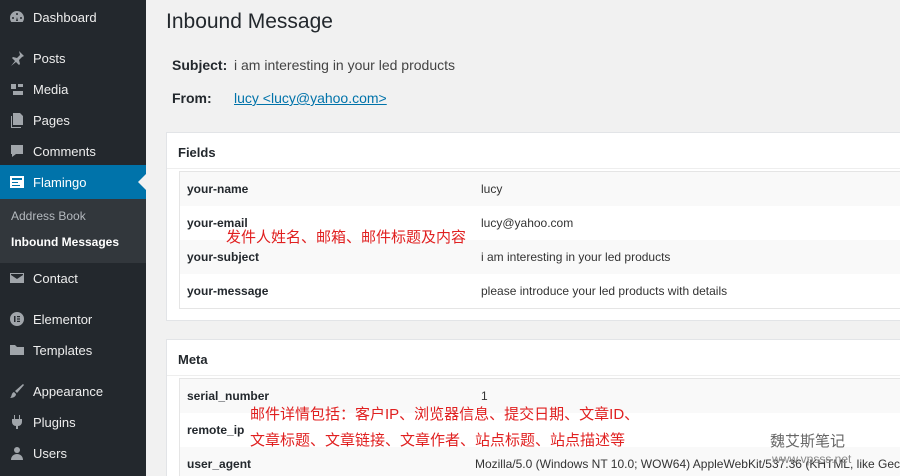  Describe the element at coordinates (223, 257) in the screenshot. I see `field-key: your-subject` at that location.